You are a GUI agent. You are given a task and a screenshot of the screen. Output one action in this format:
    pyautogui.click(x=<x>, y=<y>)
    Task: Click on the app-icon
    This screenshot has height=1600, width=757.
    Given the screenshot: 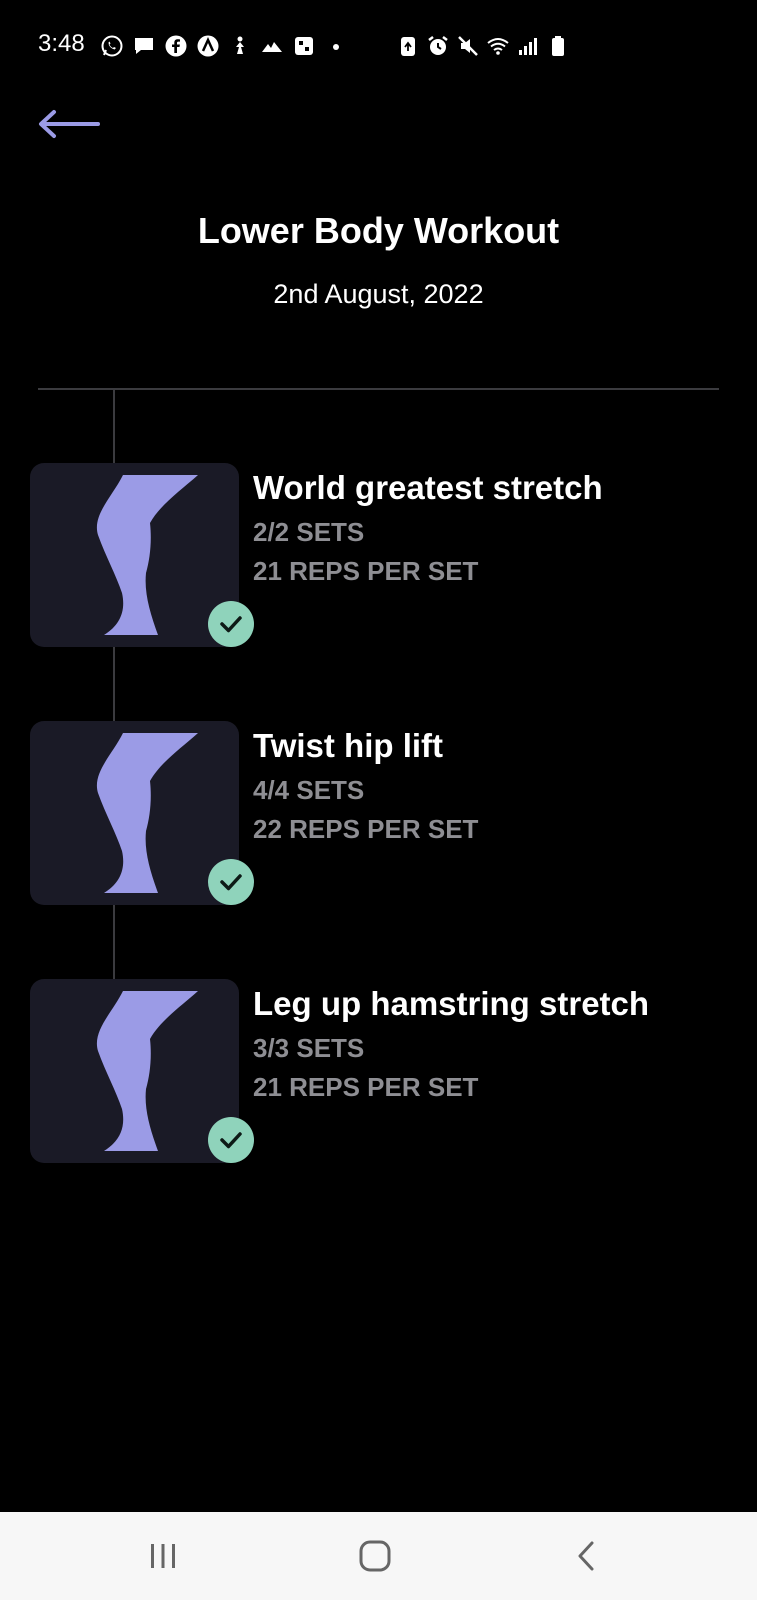 What is the action you would take?
    pyautogui.click(x=208, y=46)
    